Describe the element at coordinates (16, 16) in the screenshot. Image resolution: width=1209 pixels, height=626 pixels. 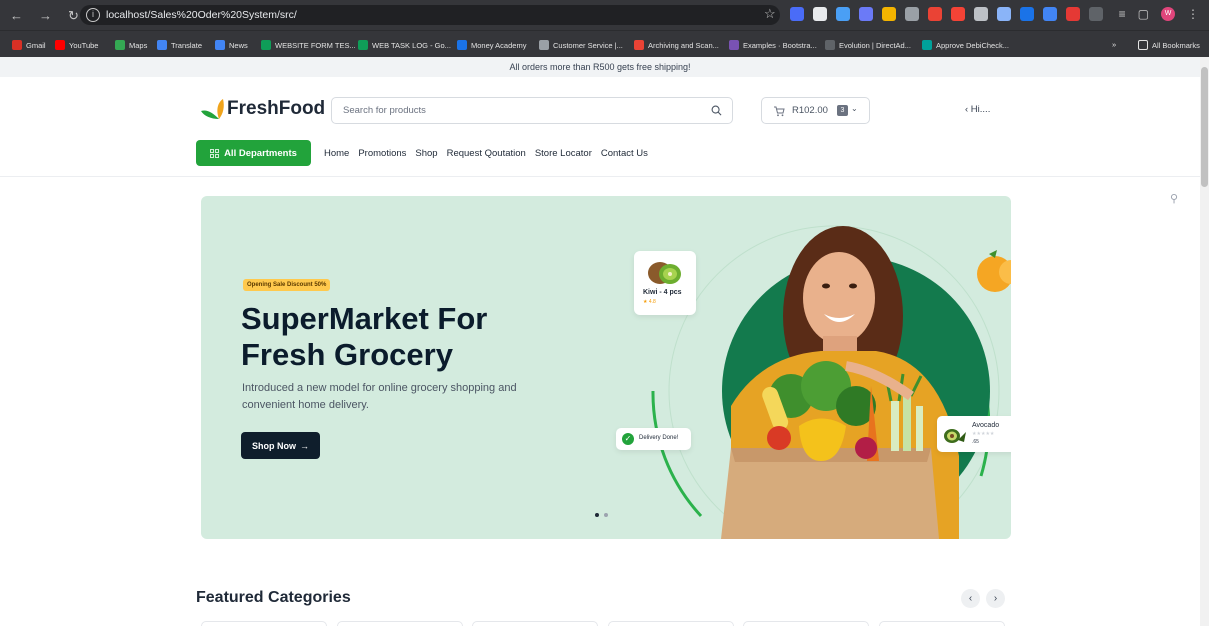
I see `back-icon: ←` at that location.